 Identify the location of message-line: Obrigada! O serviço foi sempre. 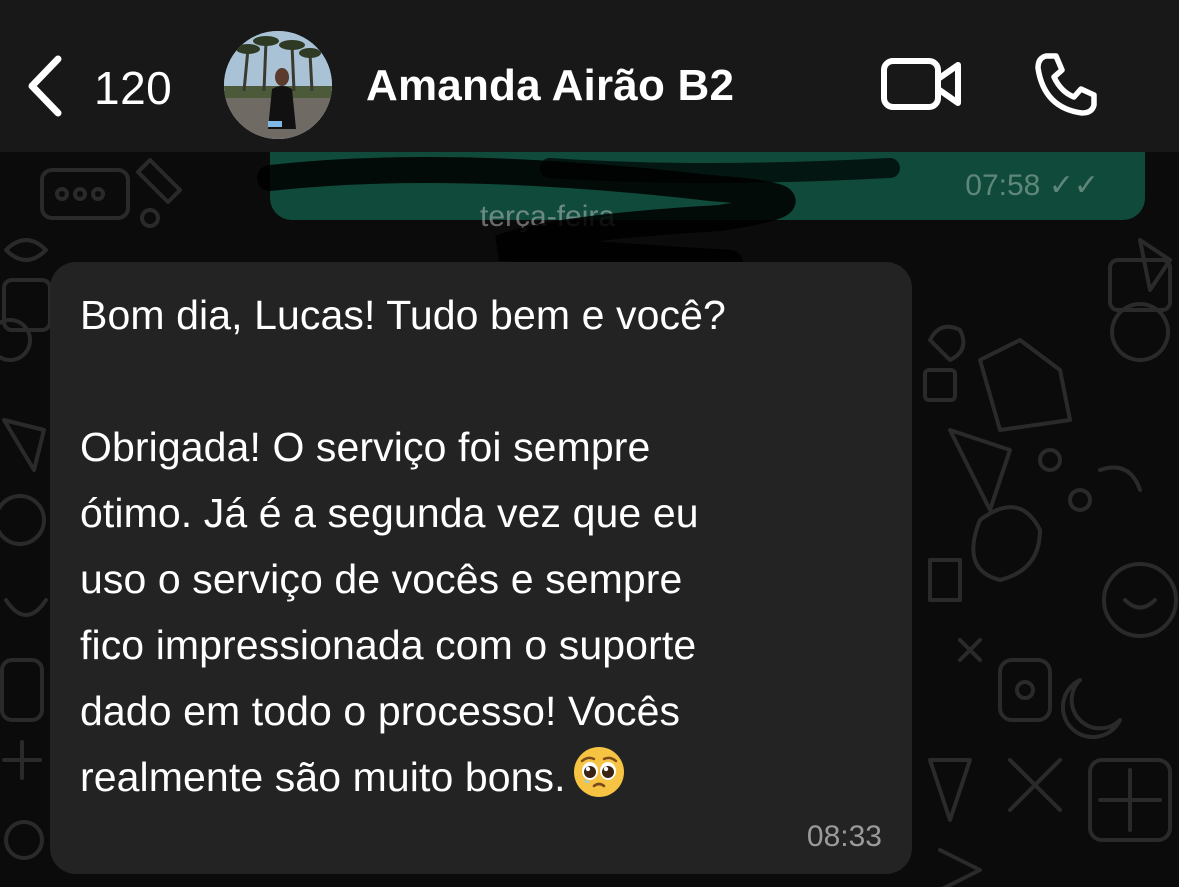
(365, 447).